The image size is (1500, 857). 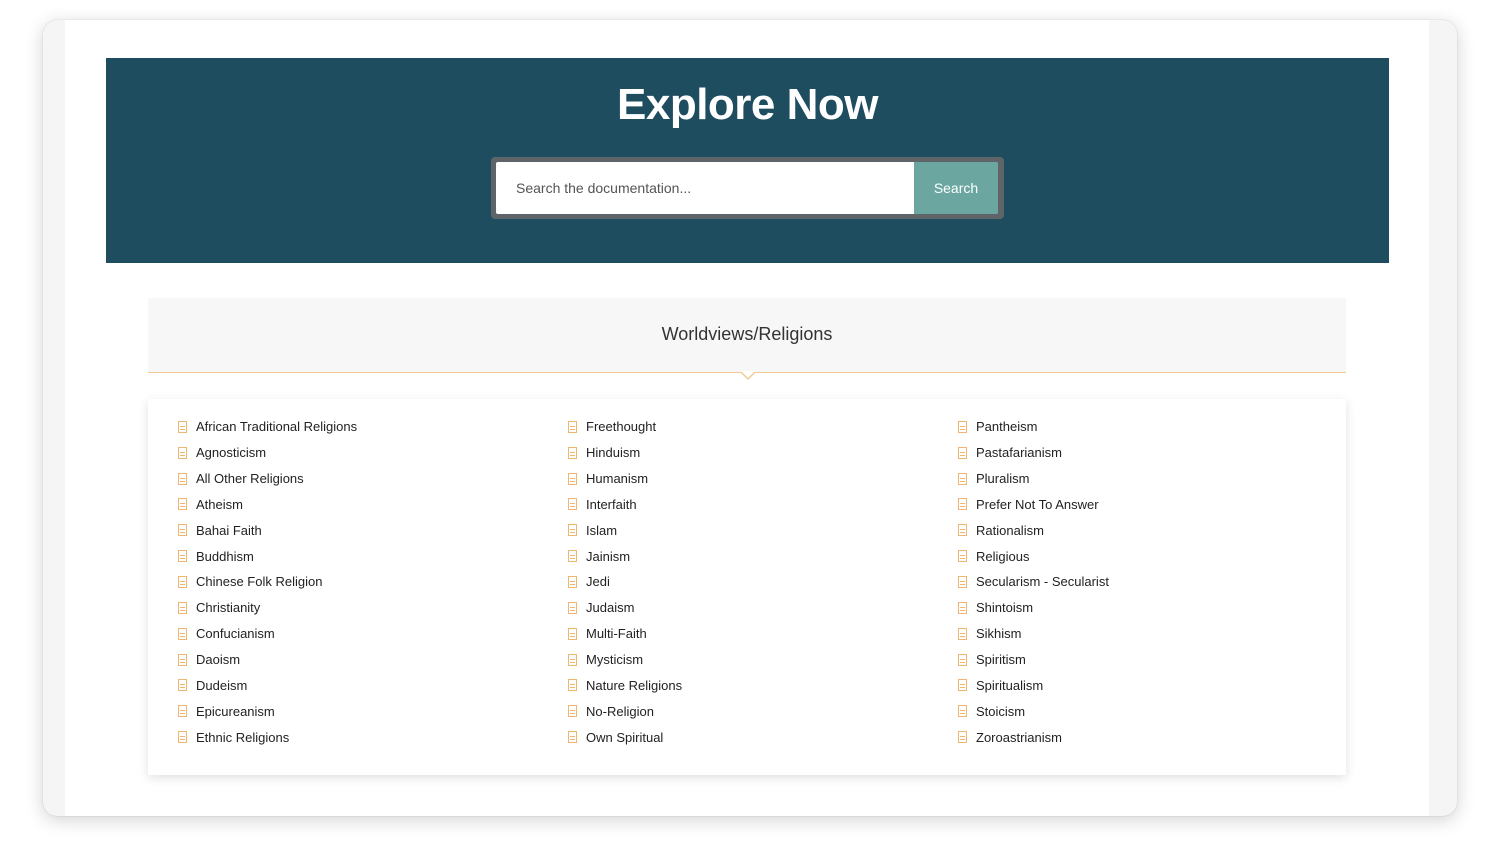 What do you see at coordinates (1019, 737) in the screenshot?
I see `list-item-label: Zoroastrianism` at bounding box center [1019, 737].